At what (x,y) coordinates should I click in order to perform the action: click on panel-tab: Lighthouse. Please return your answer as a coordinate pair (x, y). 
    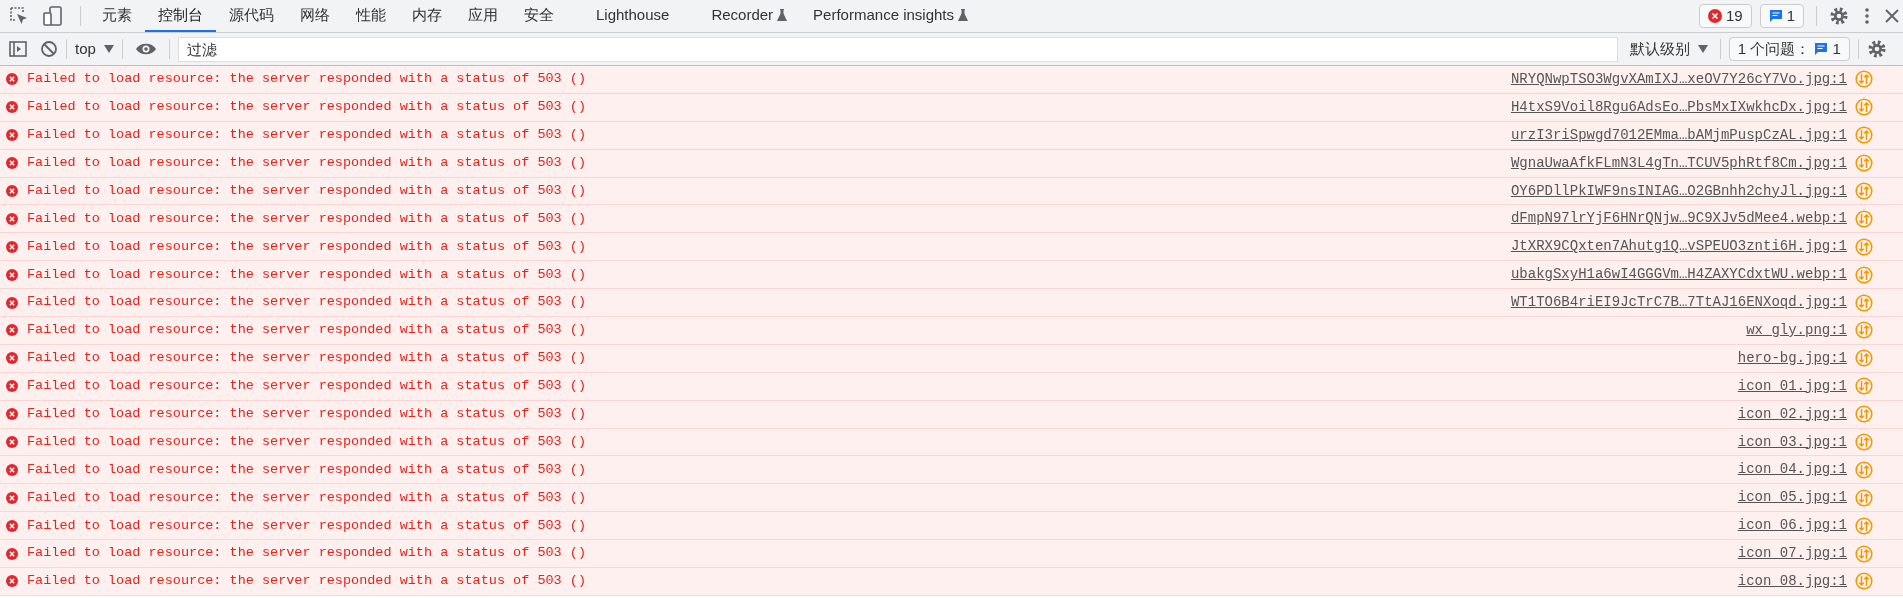
    Looking at the image, I should click on (633, 16).